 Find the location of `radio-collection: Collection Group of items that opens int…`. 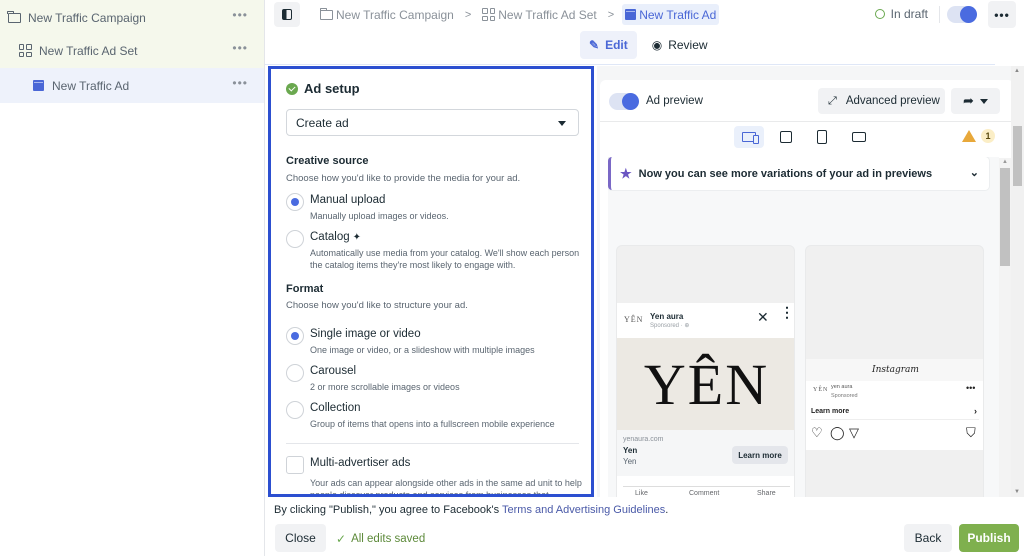

radio-collection: Collection Group of items that opens int… is located at coordinates (433, 416).